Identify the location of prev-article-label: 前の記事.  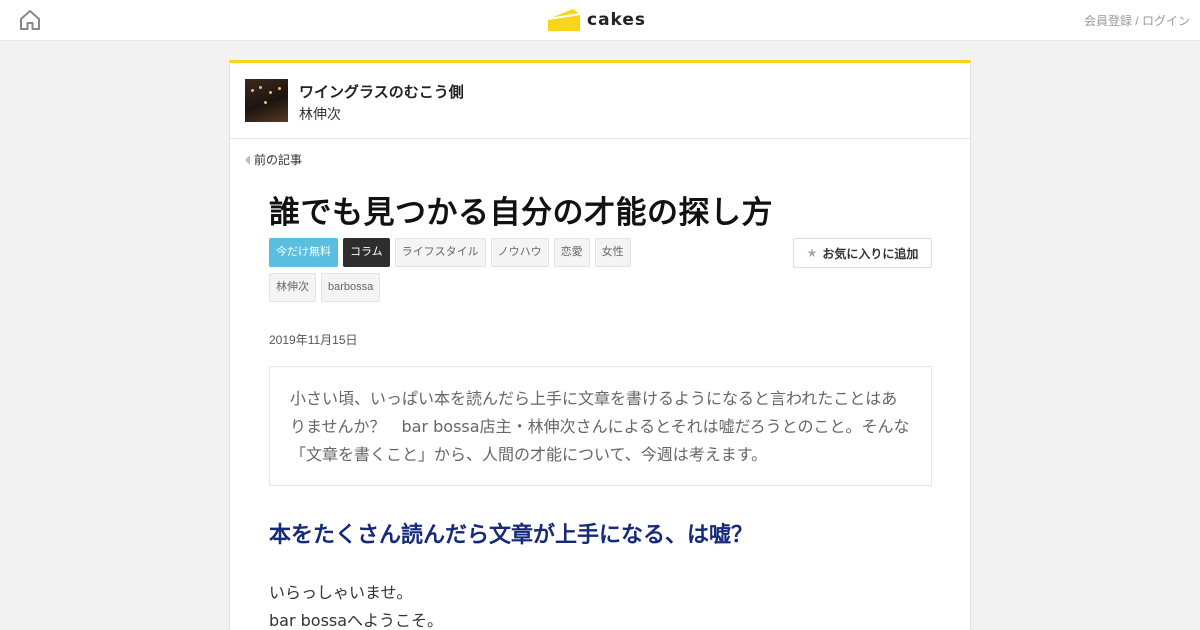
(278, 160).